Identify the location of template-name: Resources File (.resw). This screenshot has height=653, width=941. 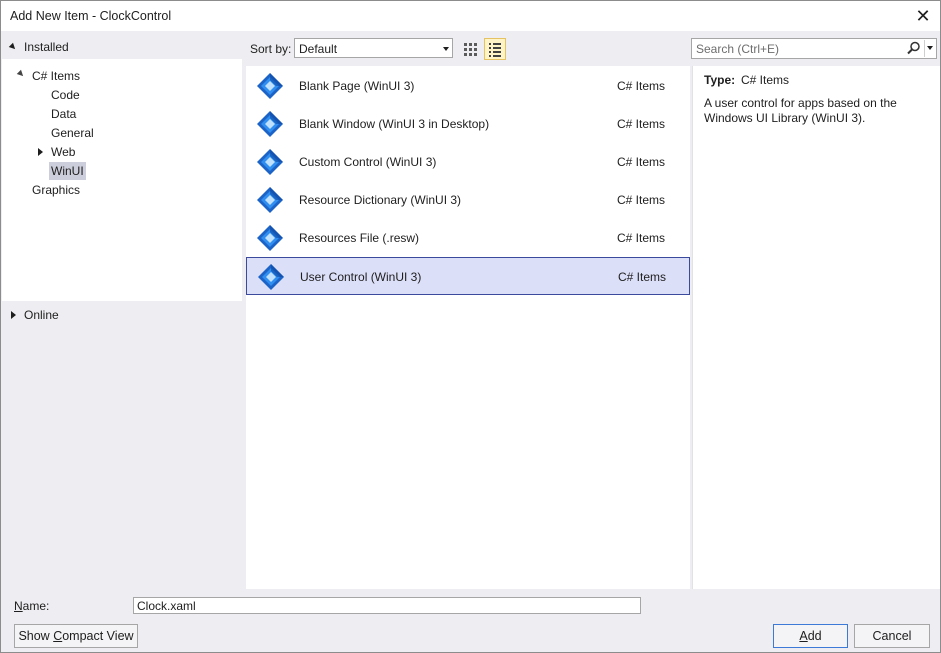
(359, 238).